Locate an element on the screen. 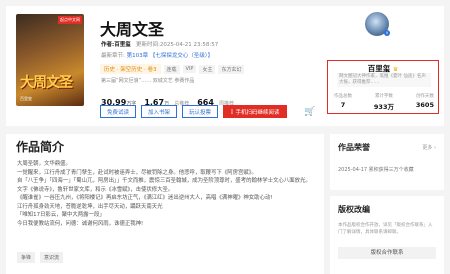  honor-more-link: 更多 › is located at coordinates (429, 147).